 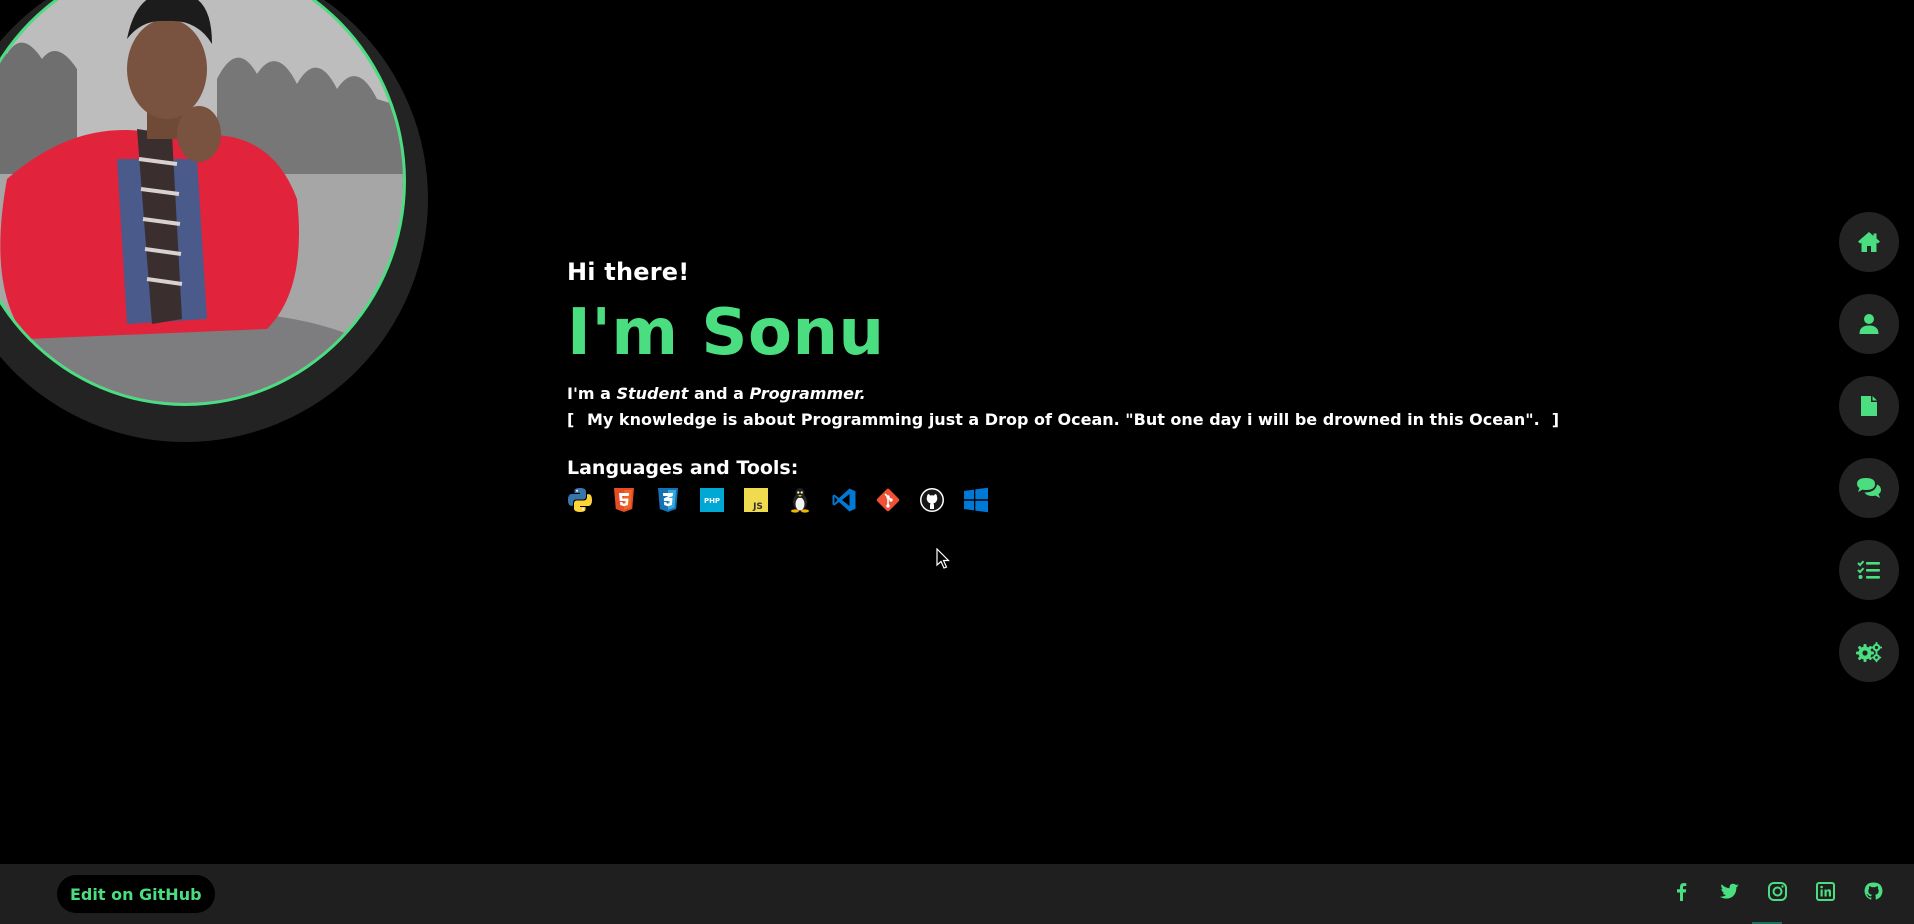 I want to click on file-icon, so click(x=1869, y=406).